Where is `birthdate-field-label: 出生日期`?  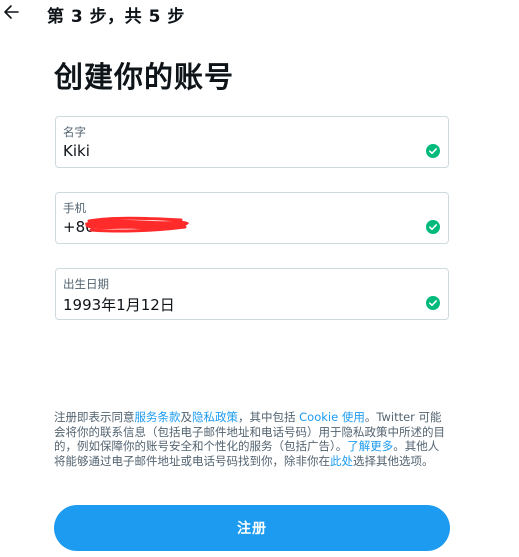
birthdate-field-label: 出生日期 is located at coordinates (86, 284).